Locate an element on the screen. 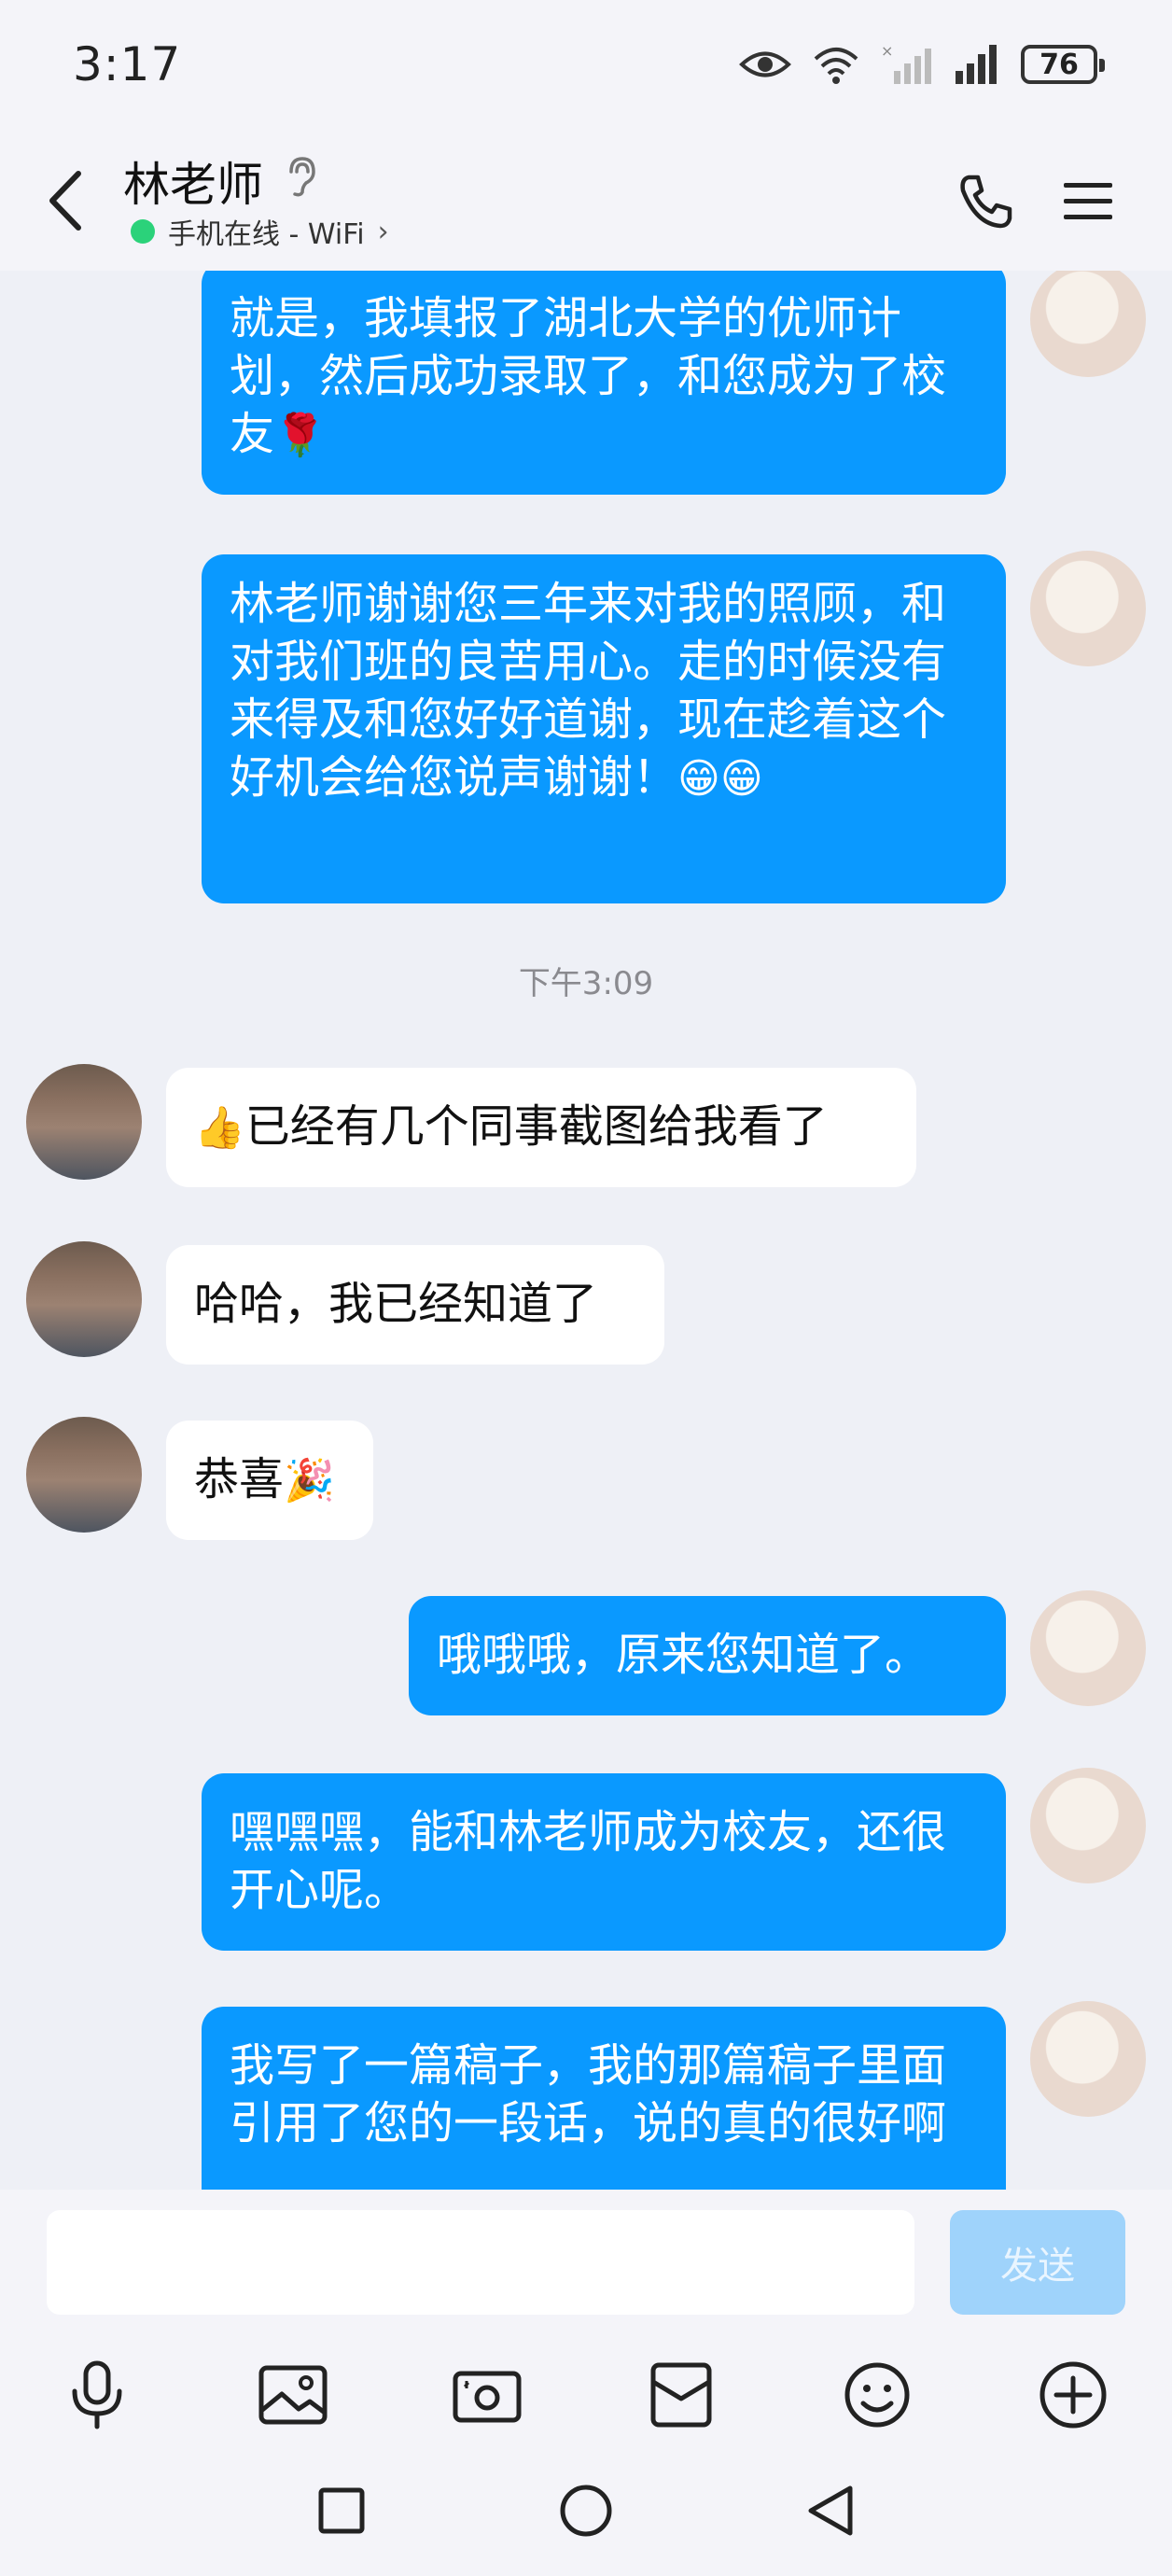 Image resolution: width=1172 pixels, height=2576 pixels. camera-button is located at coordinates (487, 2395).